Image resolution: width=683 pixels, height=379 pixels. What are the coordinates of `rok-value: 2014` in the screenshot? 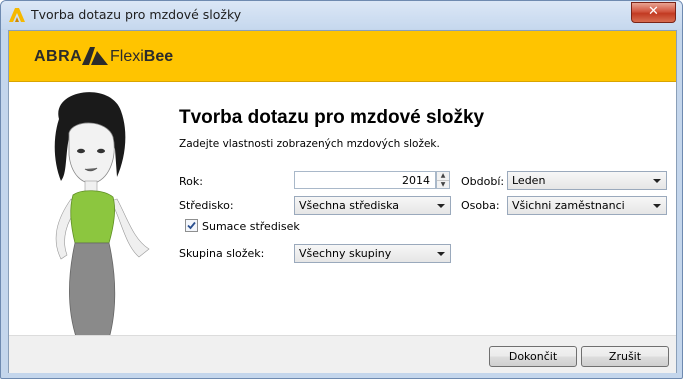 It's located at (416, 180).